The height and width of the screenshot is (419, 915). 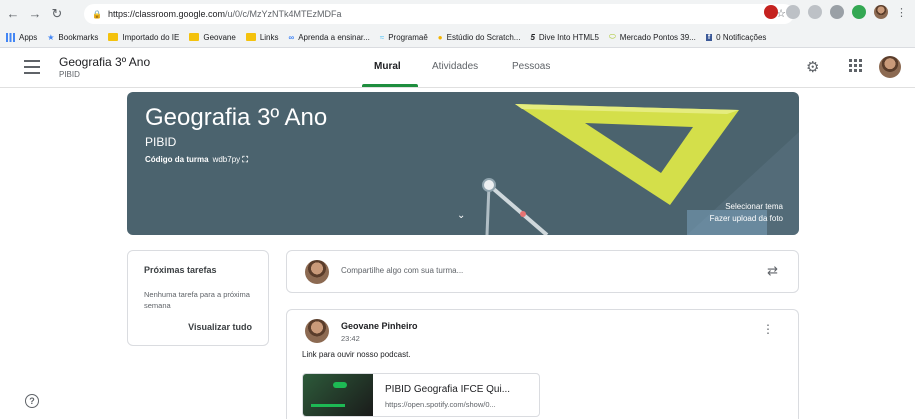 I want to click on bookmark-label: Programaê, so click(x=408, y=37).